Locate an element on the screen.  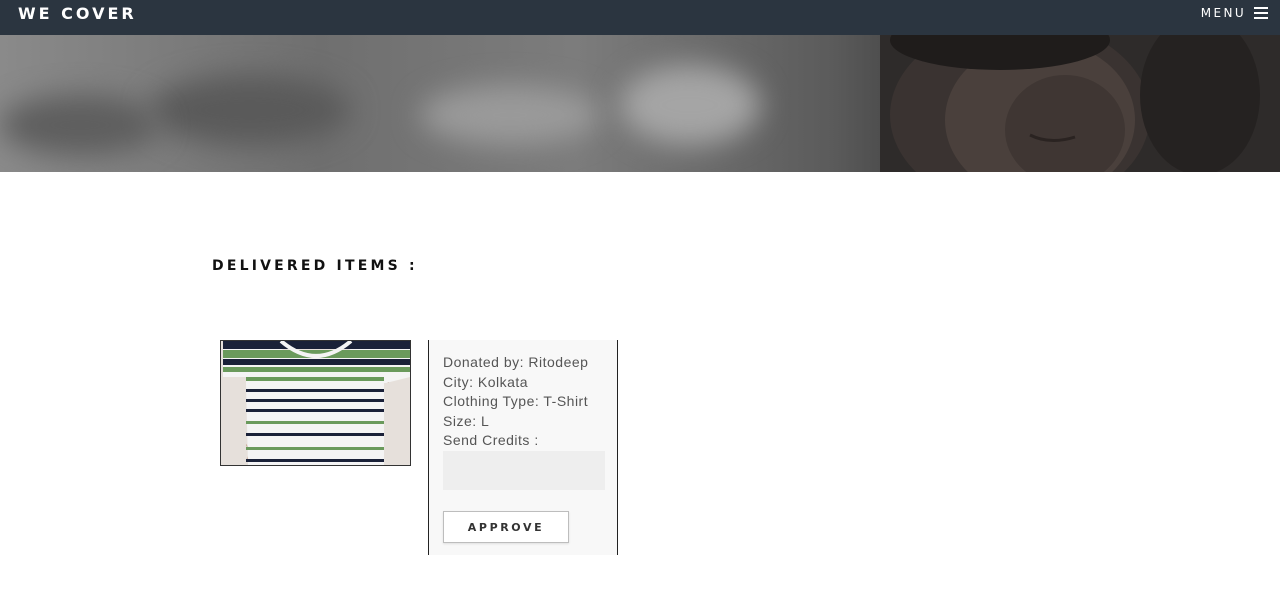
send-credits-label: Send Credits : is located at coordinates (491, 440).